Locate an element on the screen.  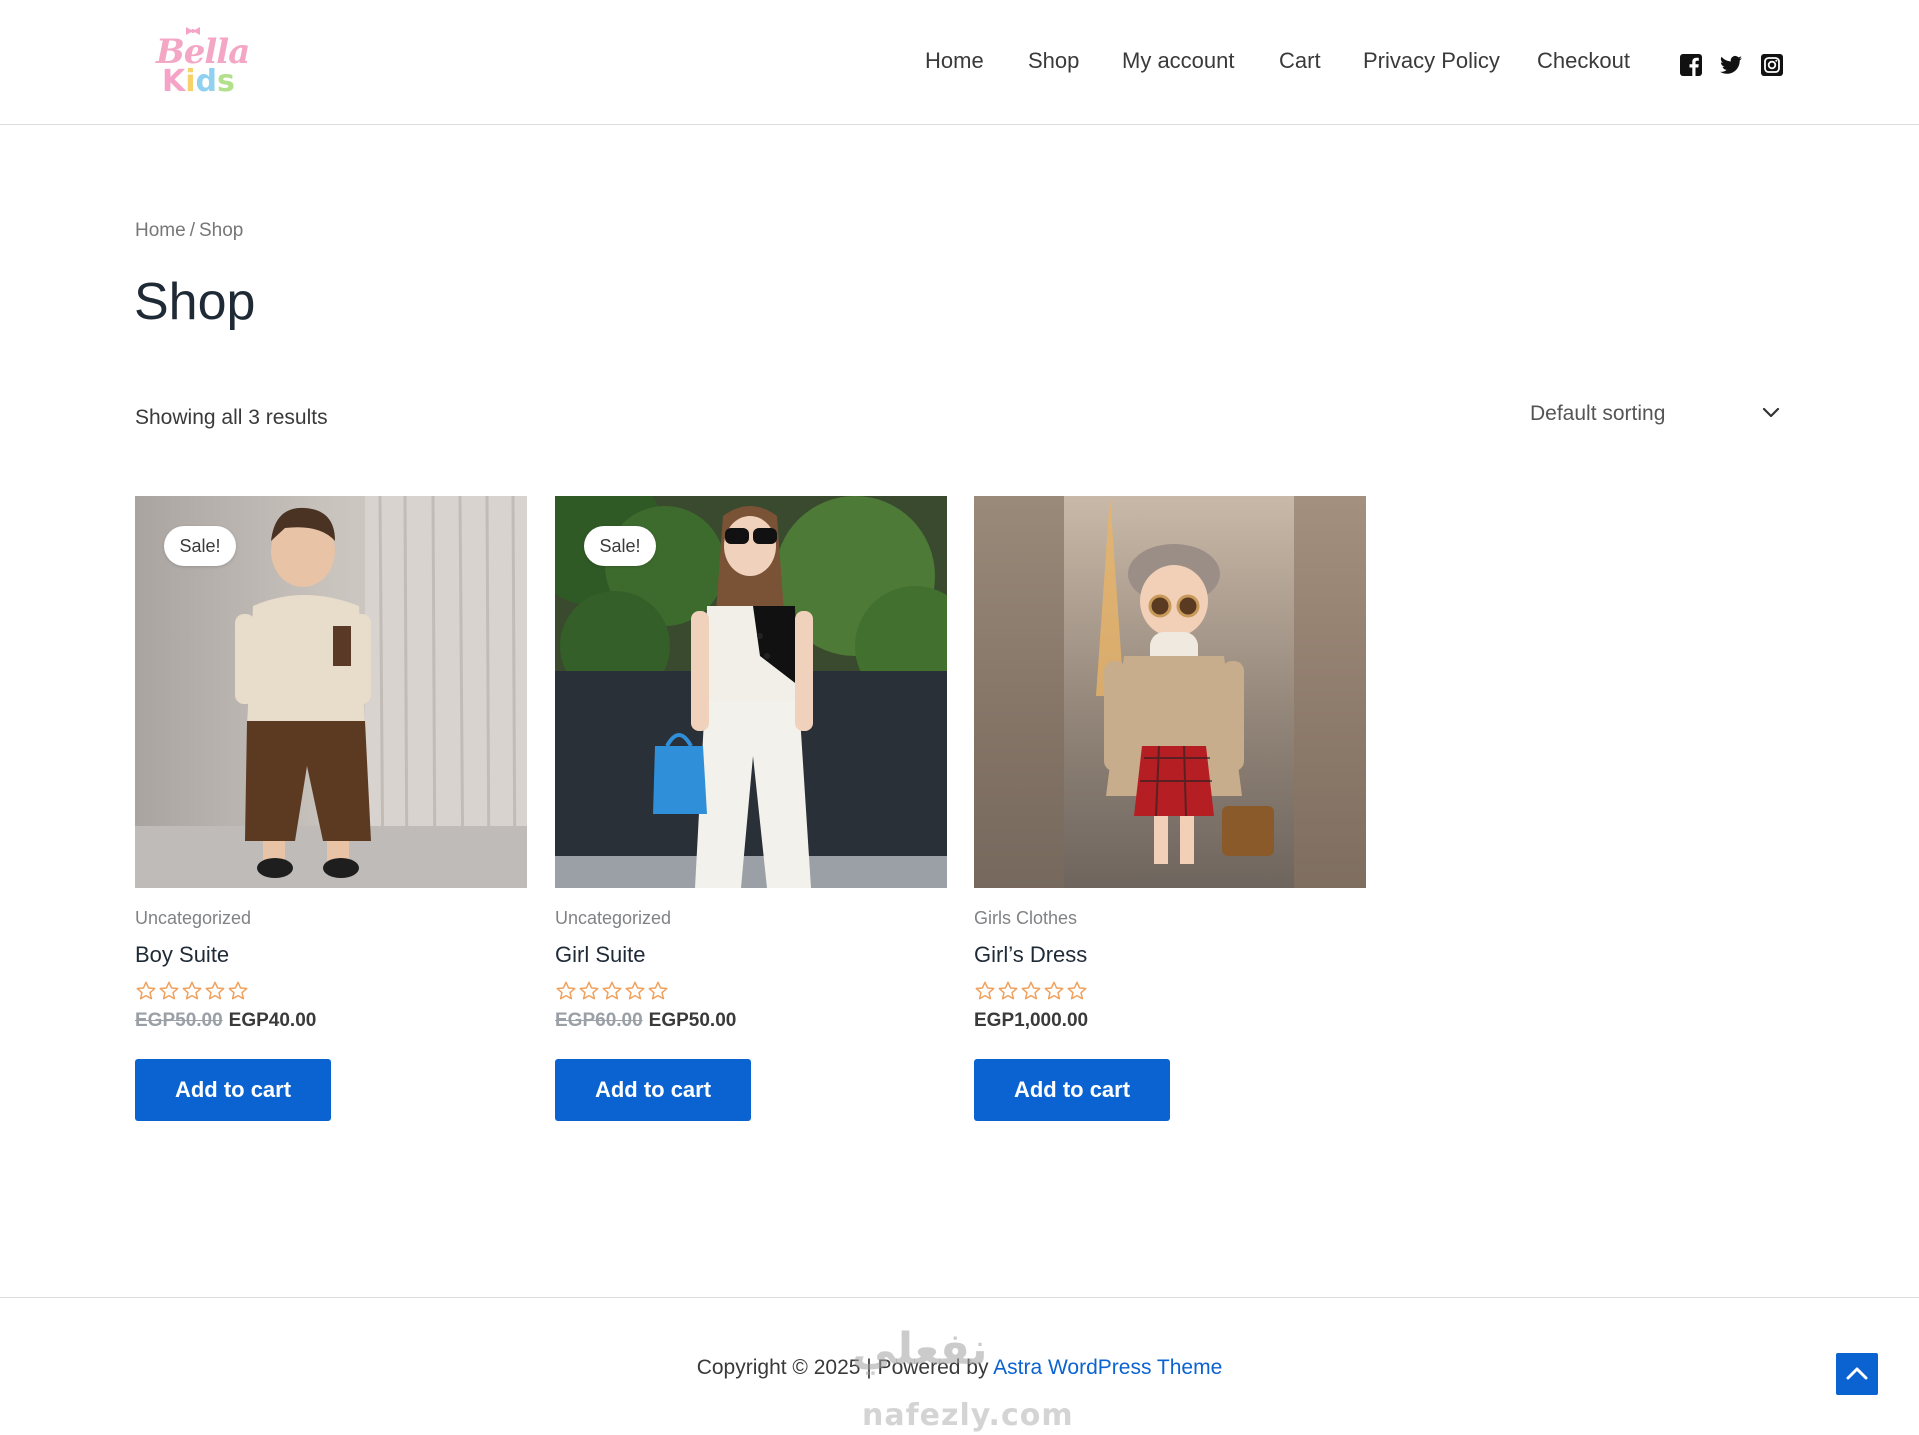
logo-letter: d is located at coordinates (206, 81).